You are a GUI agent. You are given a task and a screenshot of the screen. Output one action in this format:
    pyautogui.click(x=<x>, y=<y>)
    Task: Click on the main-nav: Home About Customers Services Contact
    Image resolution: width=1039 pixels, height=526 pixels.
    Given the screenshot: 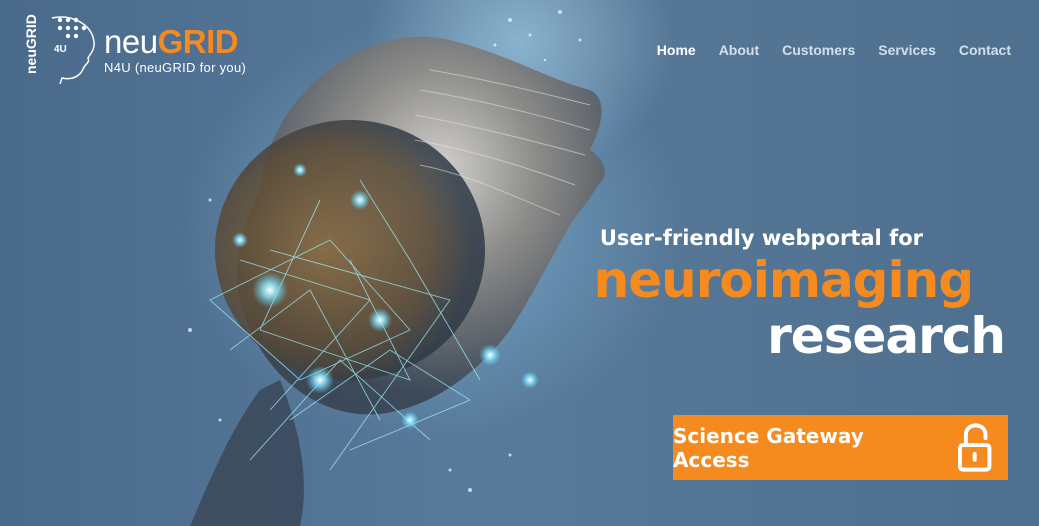 What is the action you would take?
    pyautogui.click(x=834, y=50)
    